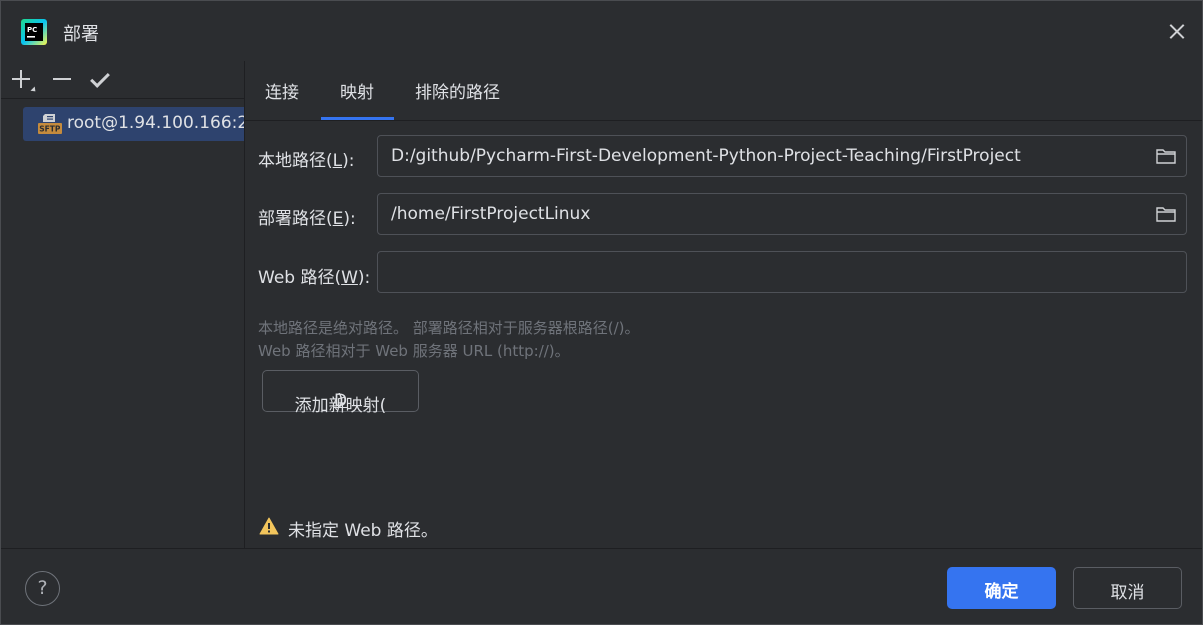 The height and width of the screenshot is (625, 1203). What do you see at coordinates (782, 214) in the screenshot?
I see `deploy-path-field: /home/FirstProjectLinux` at bounding box center [782, 214].